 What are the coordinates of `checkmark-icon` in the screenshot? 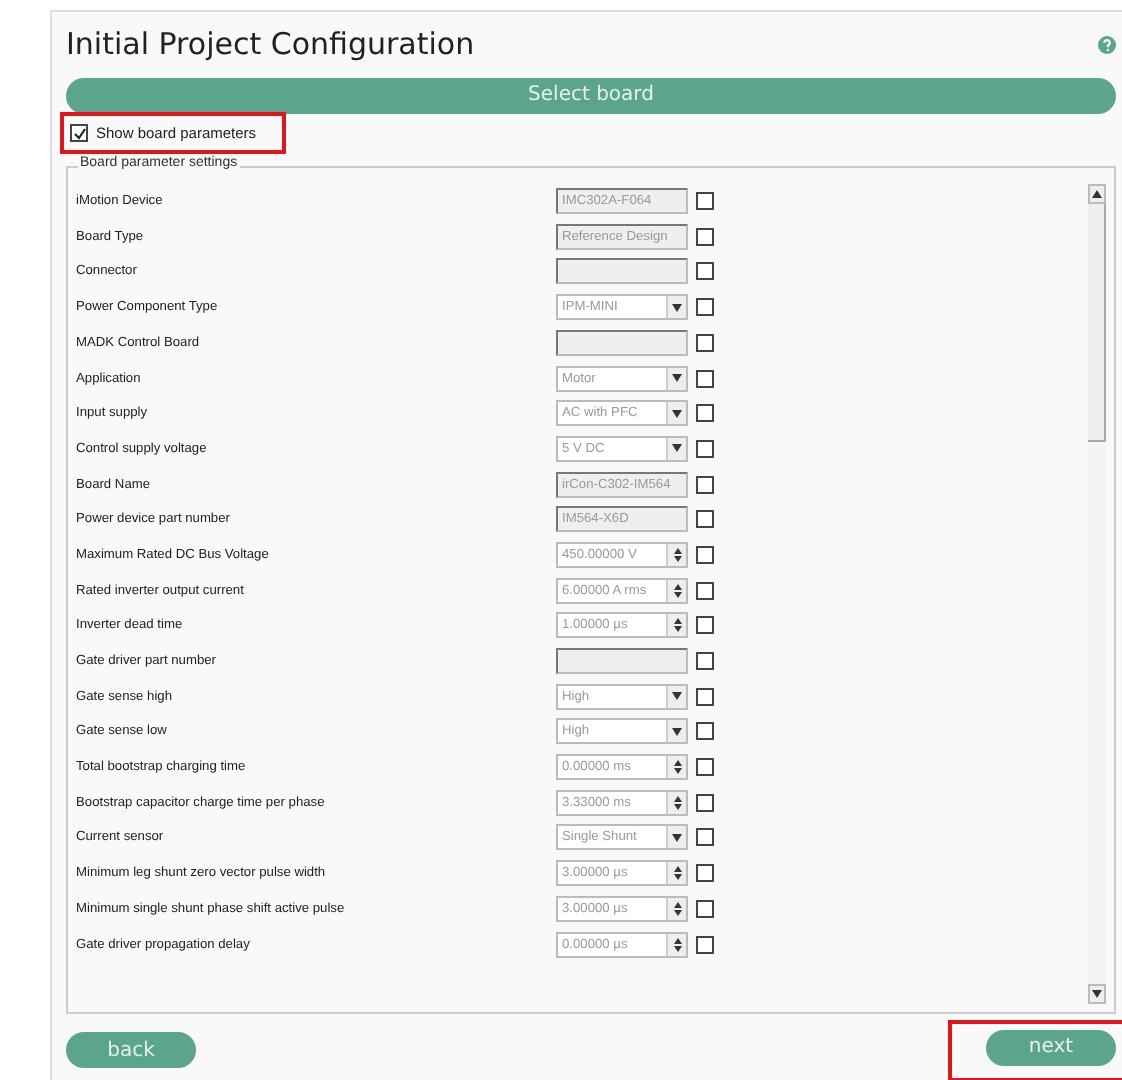 It's located at (79, 133).